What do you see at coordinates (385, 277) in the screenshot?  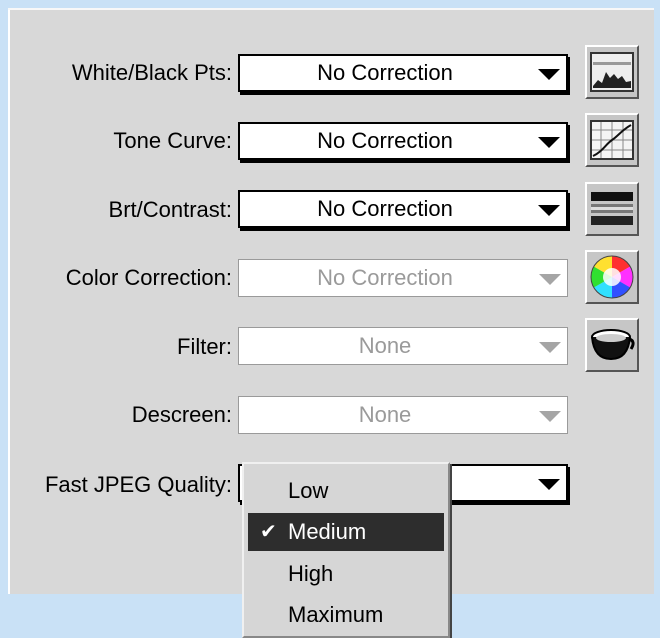 I see `color-correction-value: No Correction` at bounding box center [385, 277].